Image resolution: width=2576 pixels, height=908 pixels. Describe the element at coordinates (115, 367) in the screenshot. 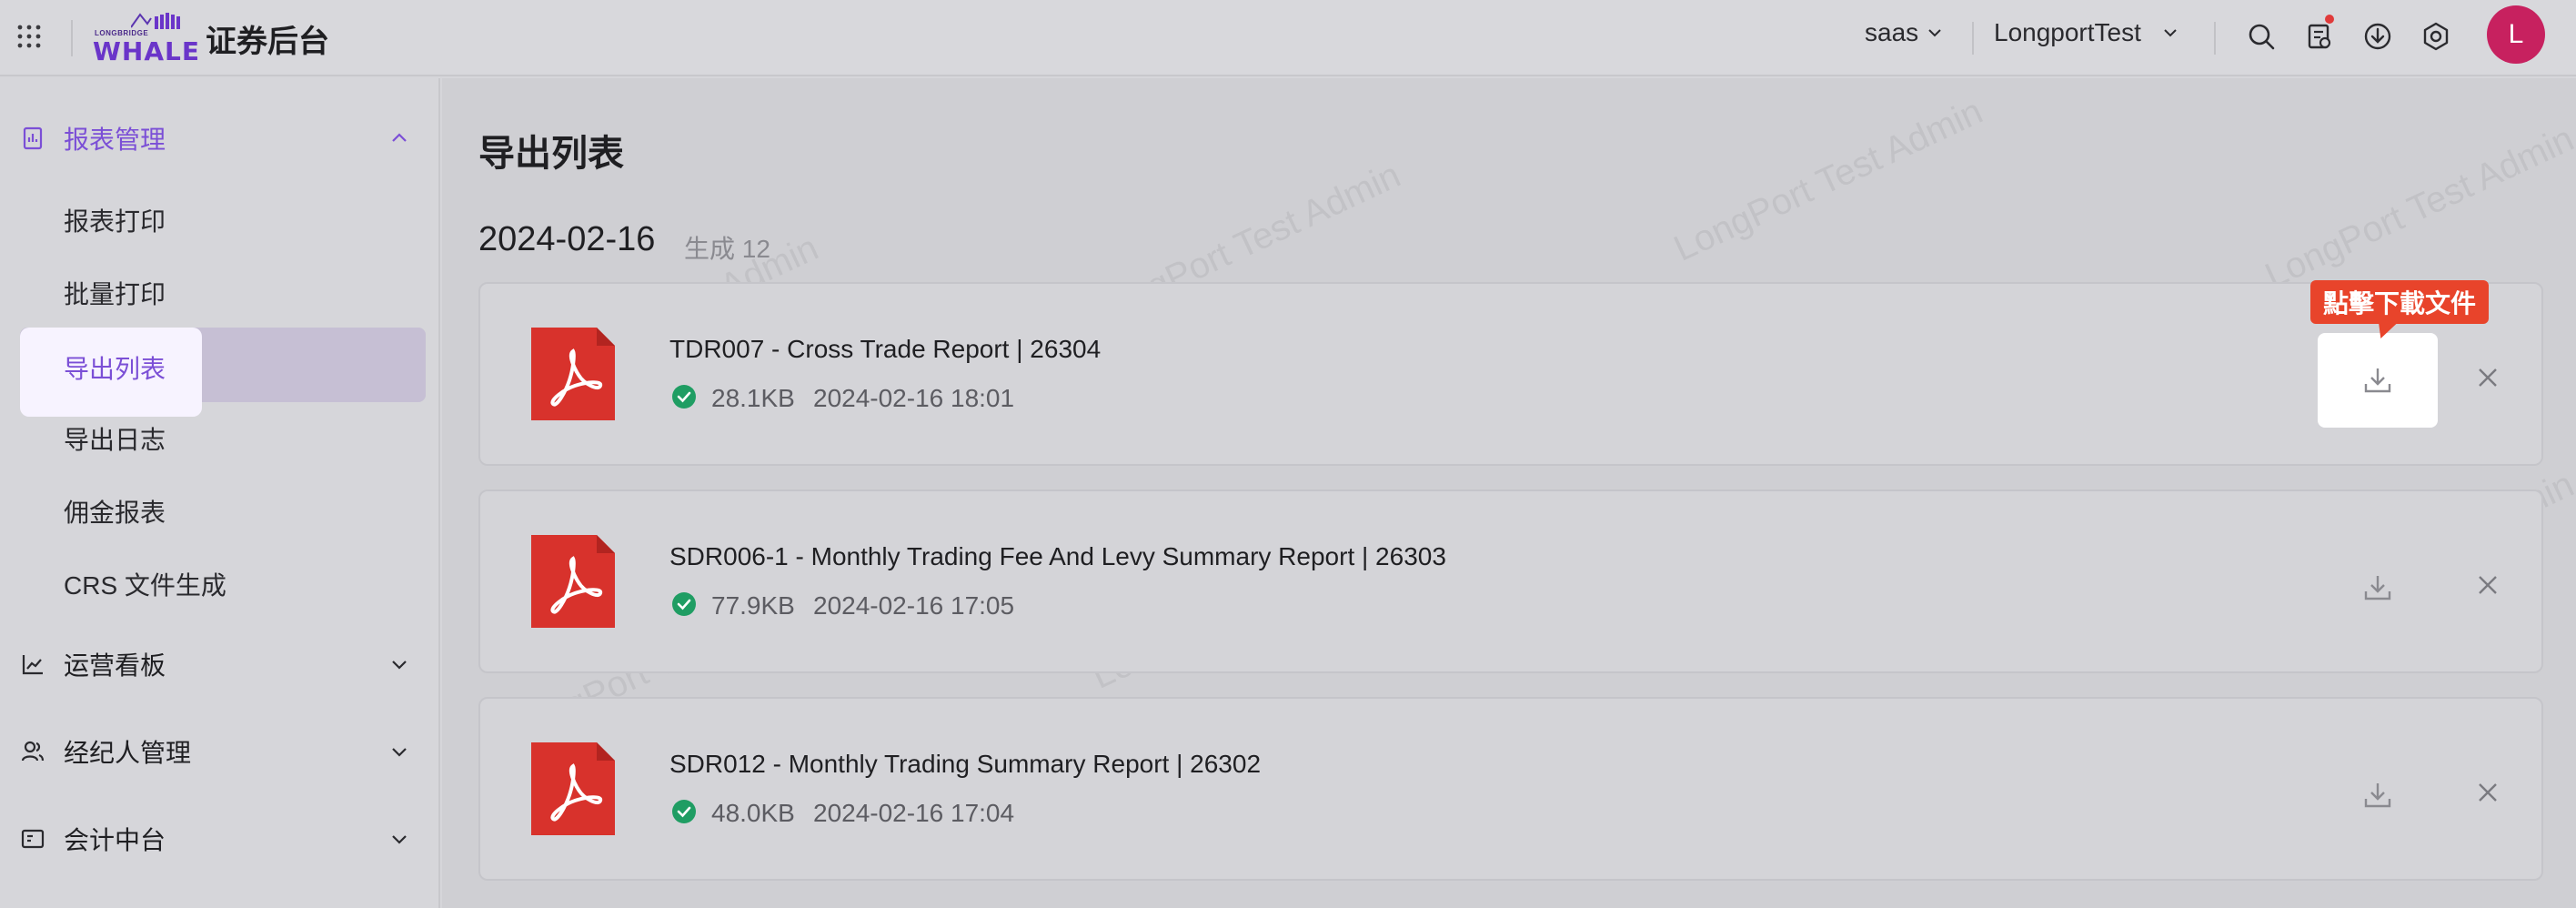

I see `sidebar-item-export-list: 导出列表` at that location.